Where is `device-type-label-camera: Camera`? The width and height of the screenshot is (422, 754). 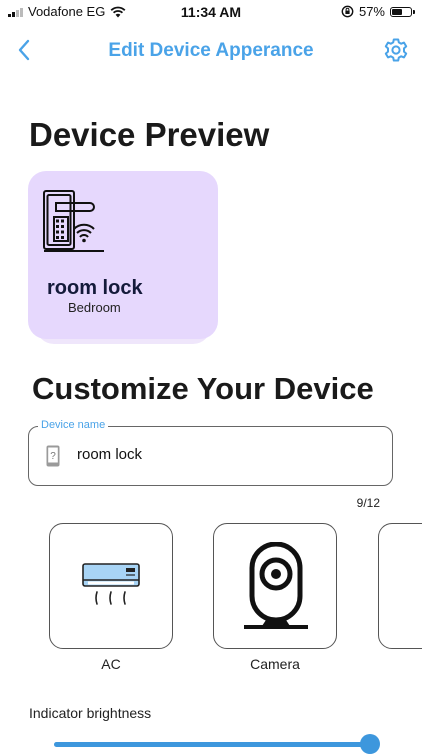 device-type-label-camera: Camera is located at coordinates (275, 664).